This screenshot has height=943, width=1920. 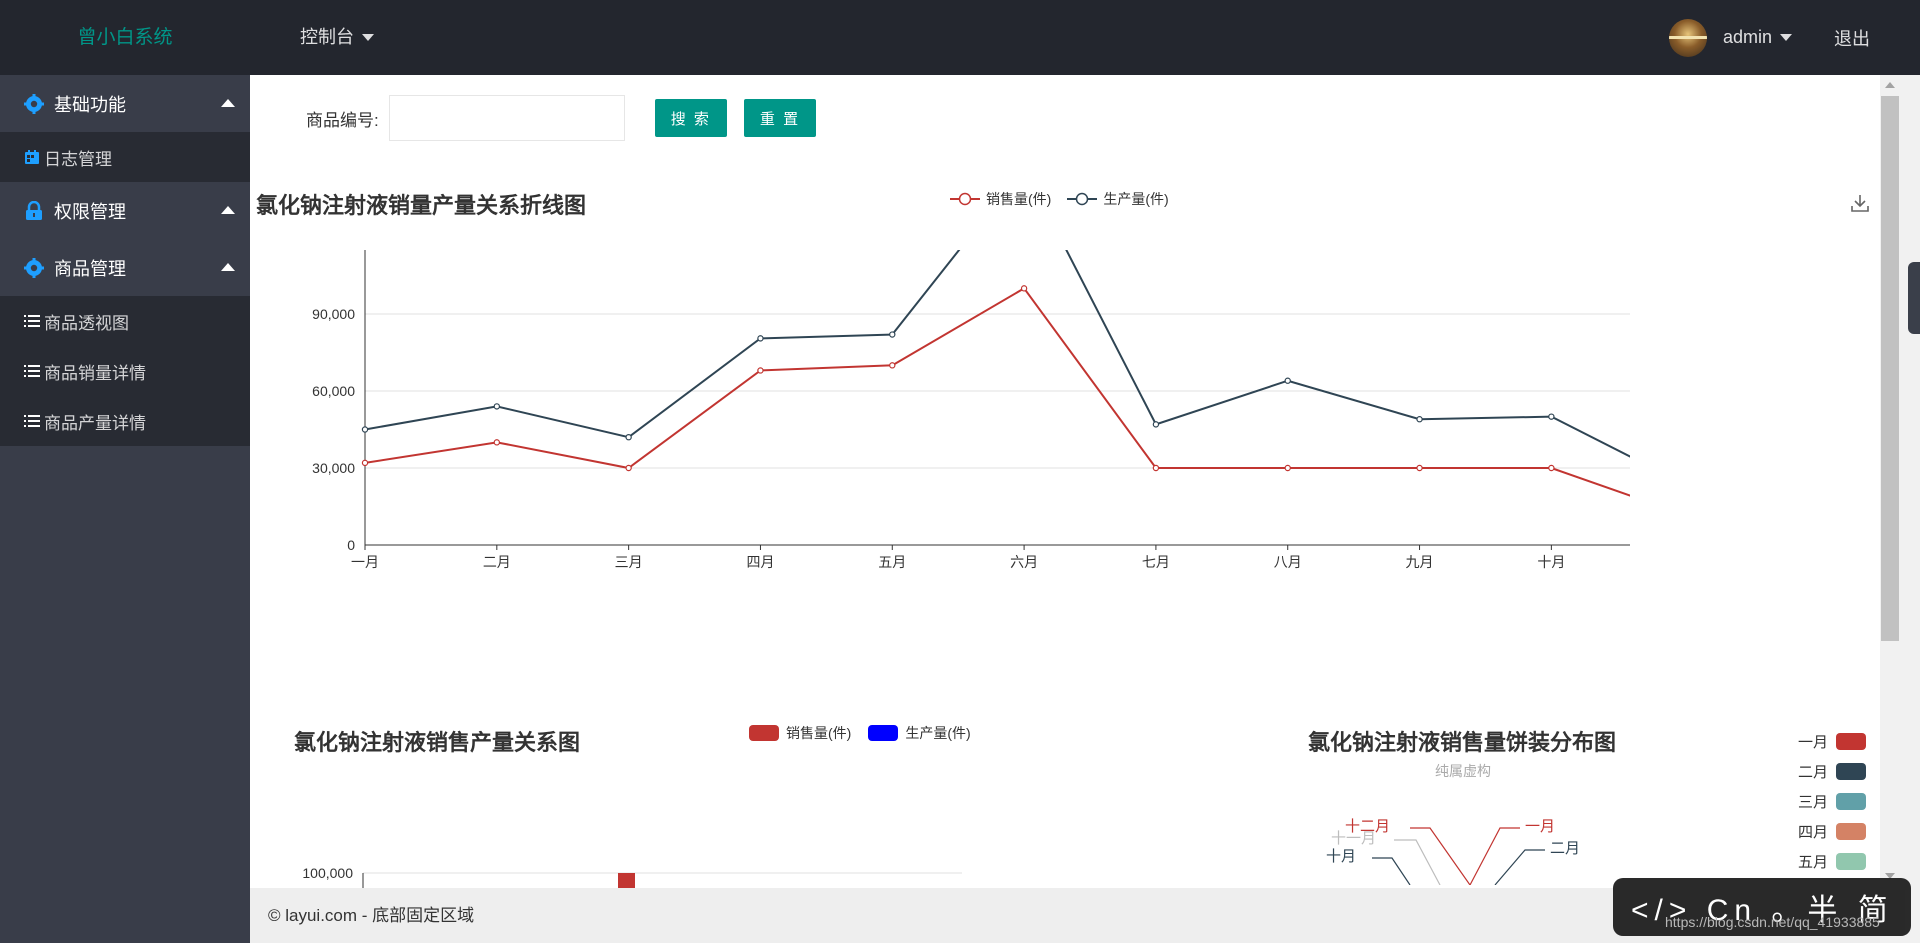 I want to click on pie-chart-labels: 十二月十一月十月一月二月, so click(x=1453, y=851).